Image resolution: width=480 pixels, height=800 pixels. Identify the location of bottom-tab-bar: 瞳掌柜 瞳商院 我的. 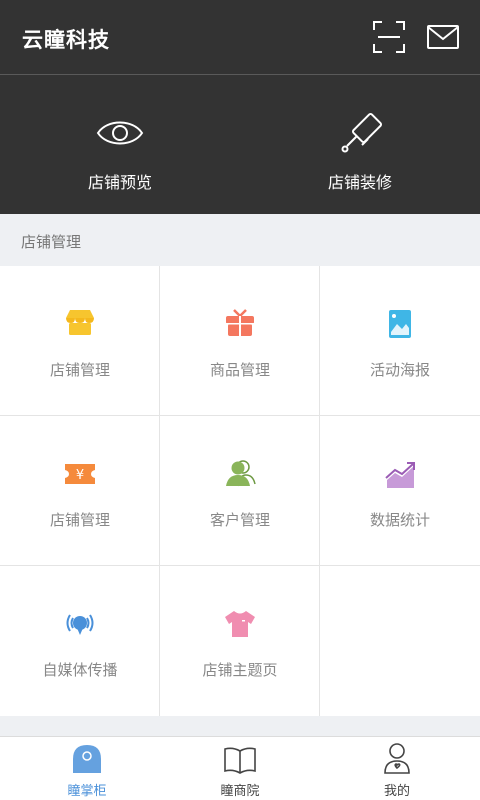
(240, 768).